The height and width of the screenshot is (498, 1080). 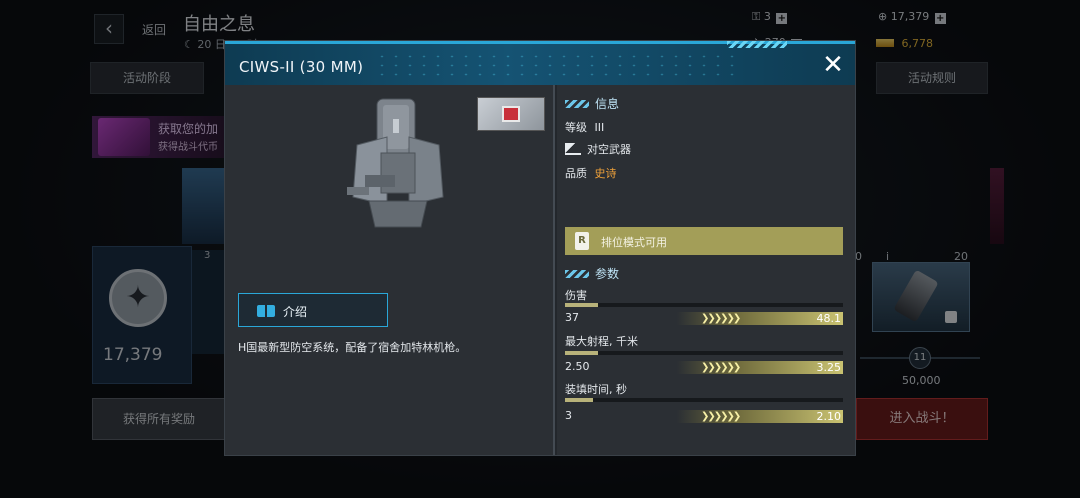 I want to click on param-reload-base: 3, so click(x=568, y=415).